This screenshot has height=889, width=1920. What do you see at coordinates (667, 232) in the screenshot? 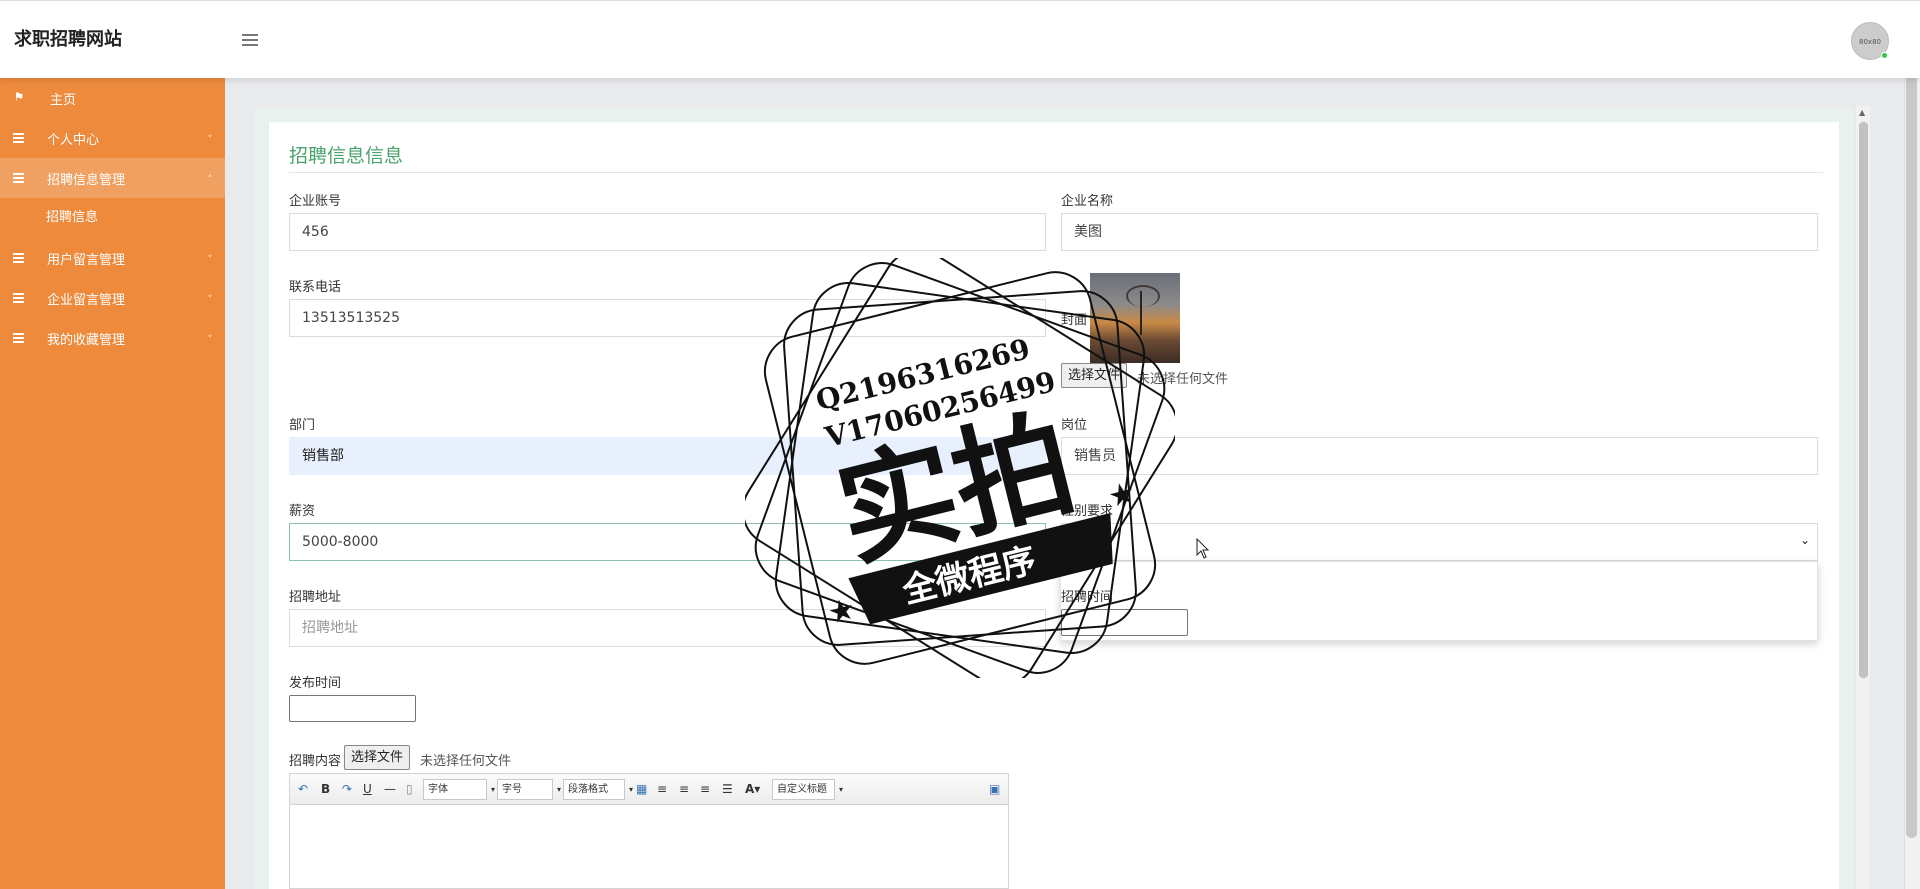
I see `company-account-field: 456` at bounding box center [667, 232].